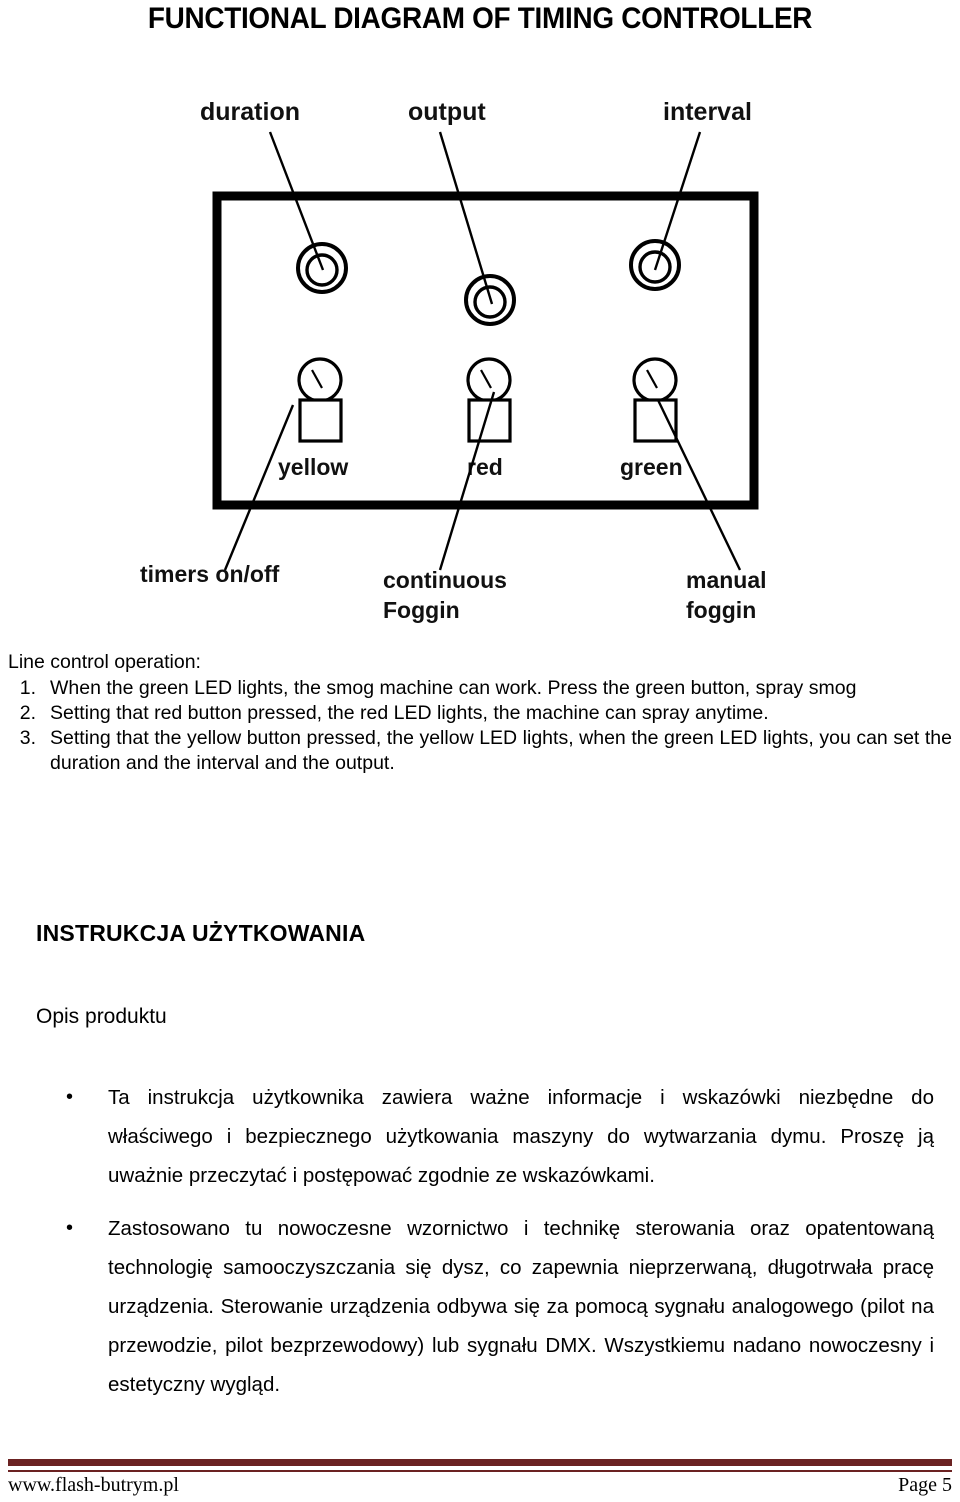 The image size is (960, 1502). What do you see at coordinates (296, 201) in the screenshot?
I see `leader-duration` at bounding box center [296, 201].